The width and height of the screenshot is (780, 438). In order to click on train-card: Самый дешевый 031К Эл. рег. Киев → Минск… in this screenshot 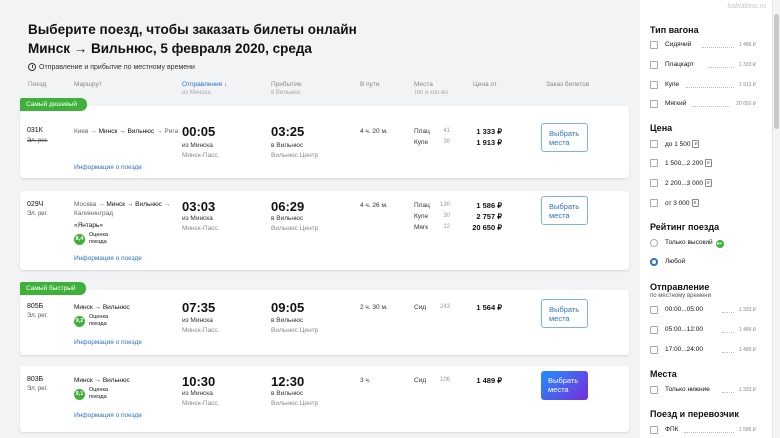, I will do `click(324, 138)`.